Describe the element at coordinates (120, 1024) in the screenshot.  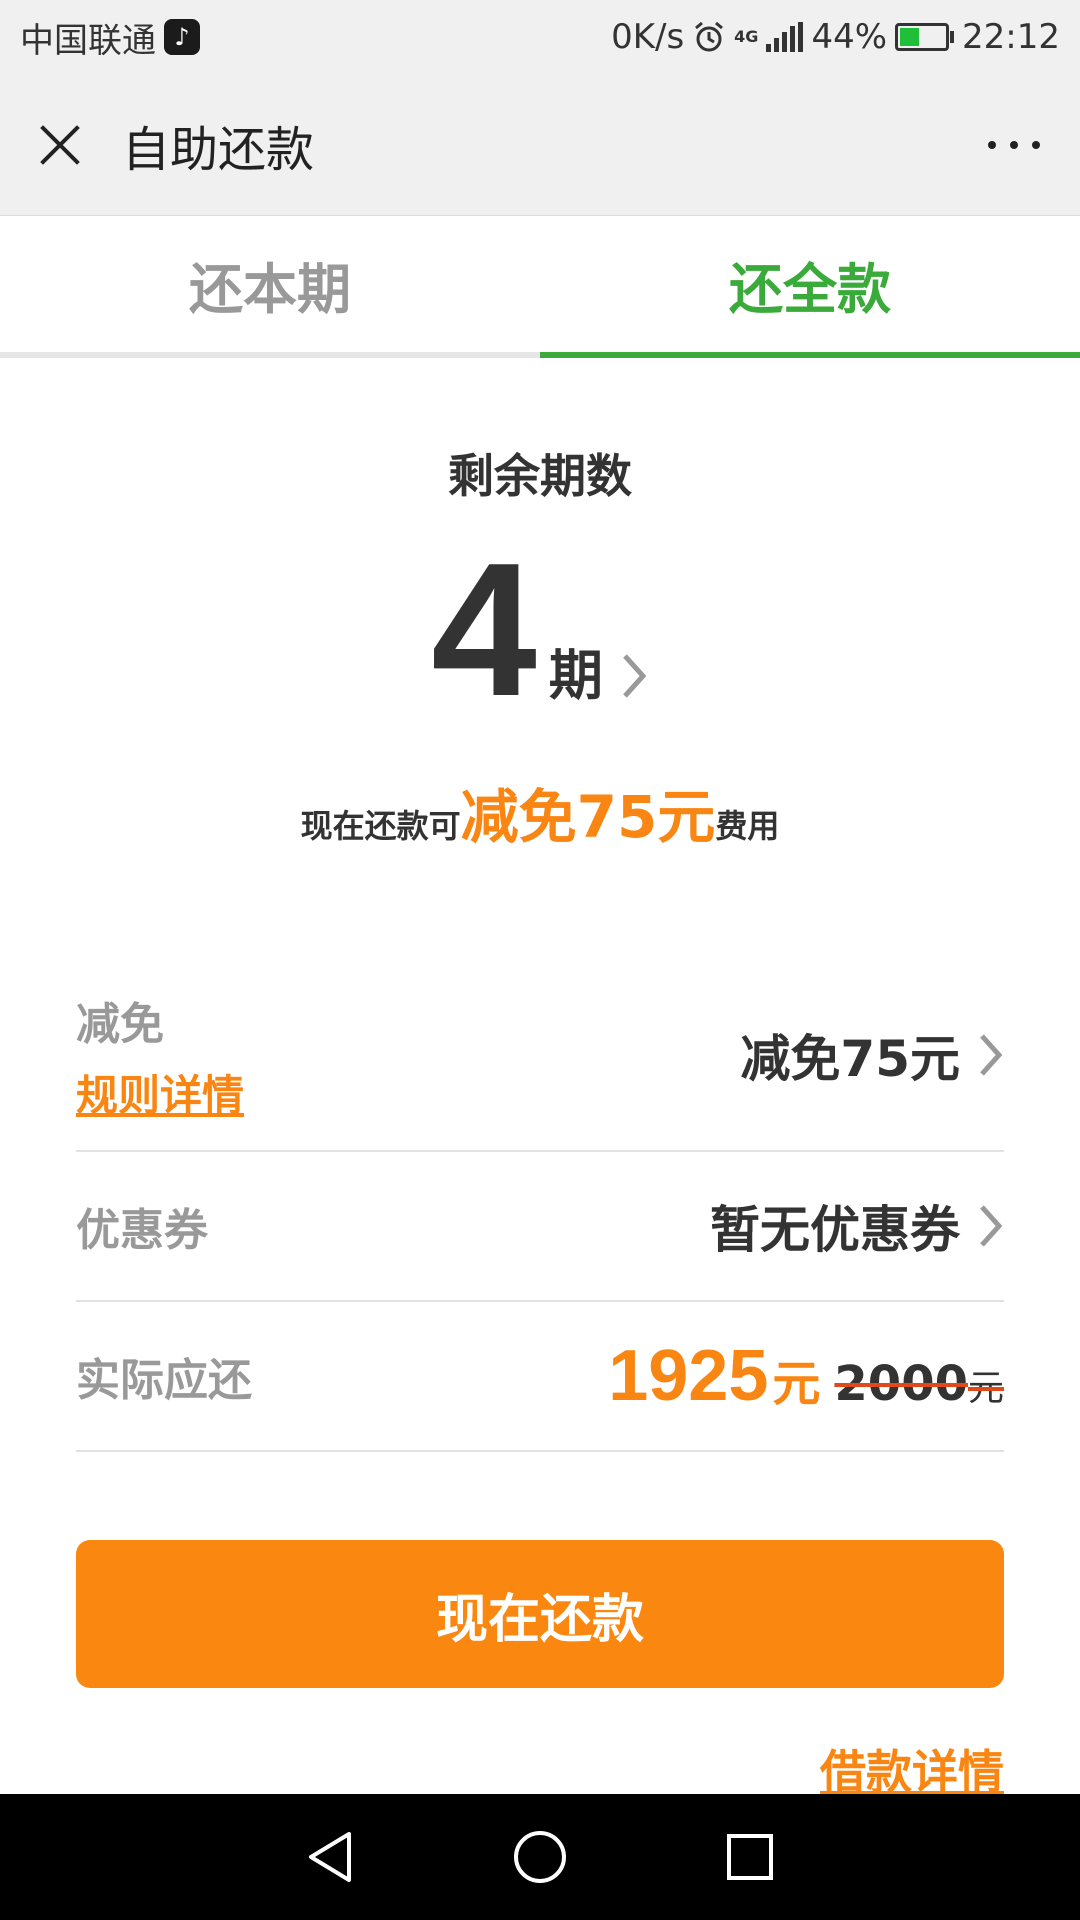
I see `reduction-label: 减免` at that location.